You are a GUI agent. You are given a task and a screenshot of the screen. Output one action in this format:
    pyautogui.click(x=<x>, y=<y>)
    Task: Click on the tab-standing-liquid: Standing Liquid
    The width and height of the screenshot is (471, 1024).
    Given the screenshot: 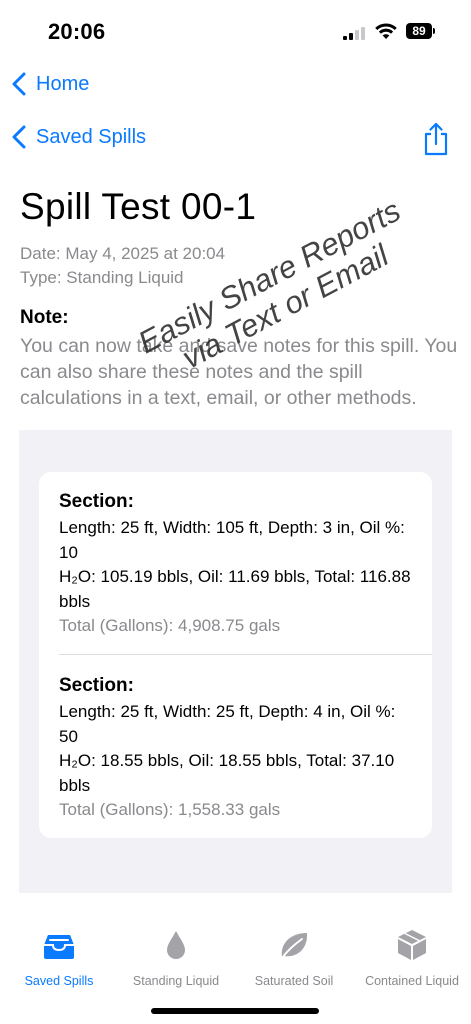 What is the action you would take?
    pyautogui.click(x=176, y=954)
    